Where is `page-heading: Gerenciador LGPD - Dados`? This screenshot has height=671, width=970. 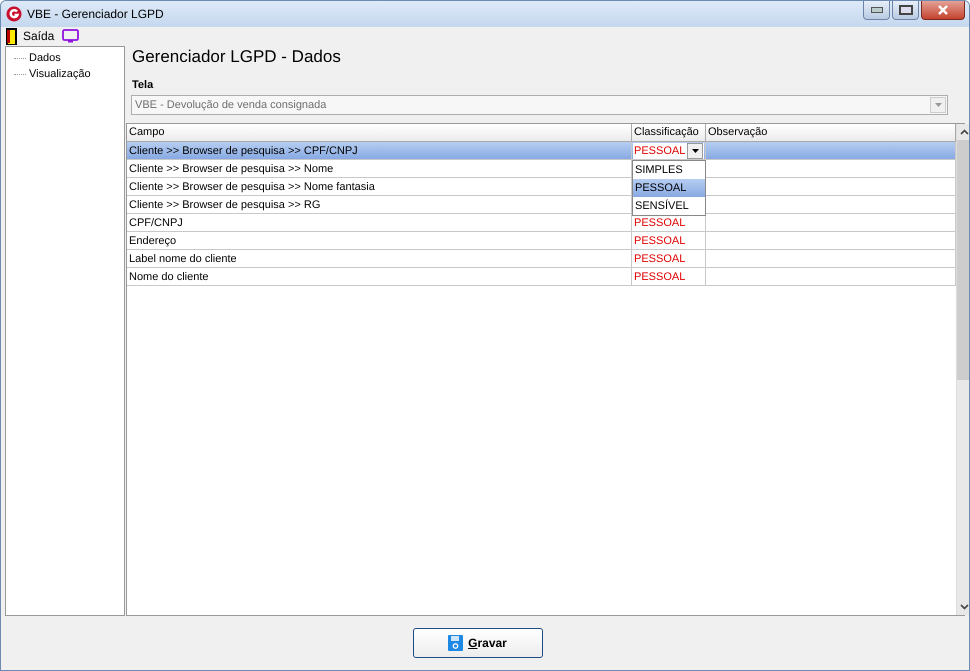
page-heading: Gerenciador LGPD - Dados is located at coordinates (236, 57).